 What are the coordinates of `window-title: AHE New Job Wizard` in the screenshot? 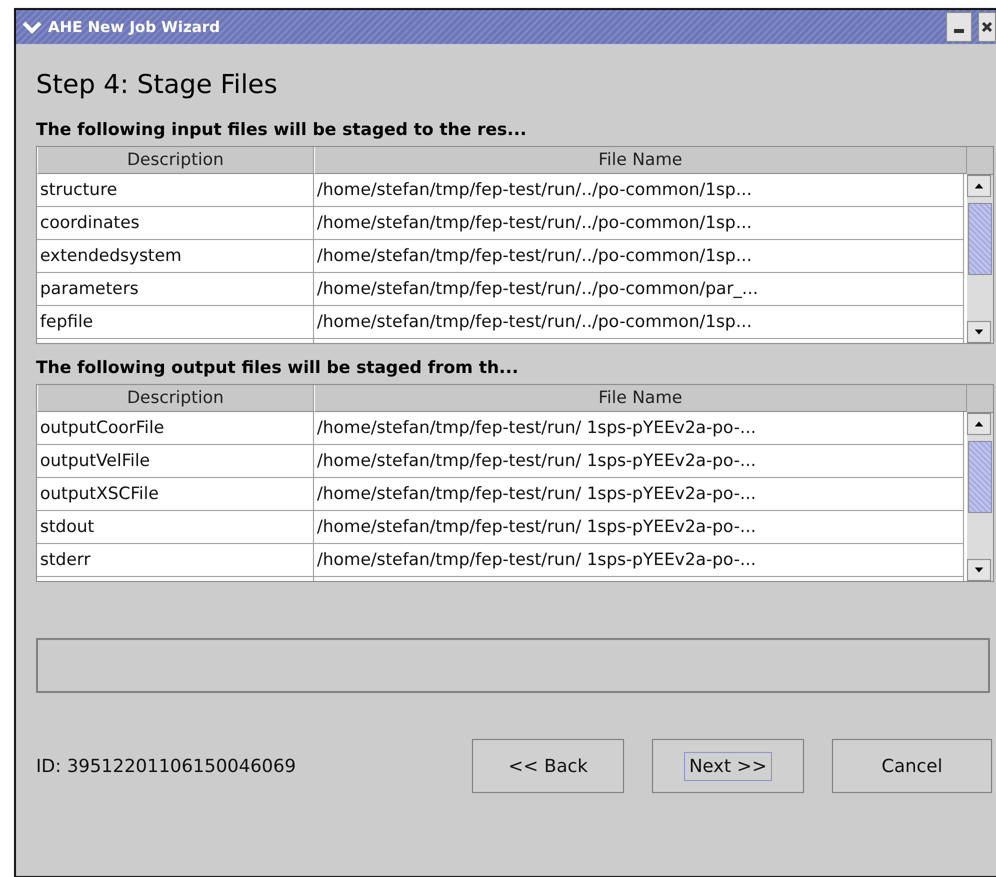 It's located at (134, 27).